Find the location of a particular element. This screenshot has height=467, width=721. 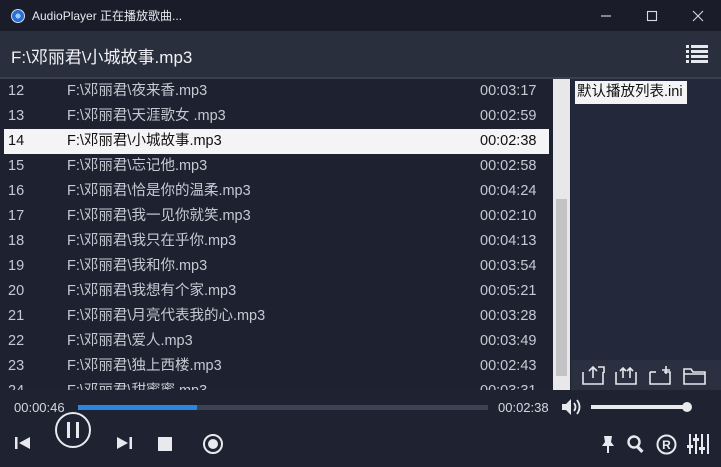

row-duration: 00:05:21 is located at coordinates (508, 291).